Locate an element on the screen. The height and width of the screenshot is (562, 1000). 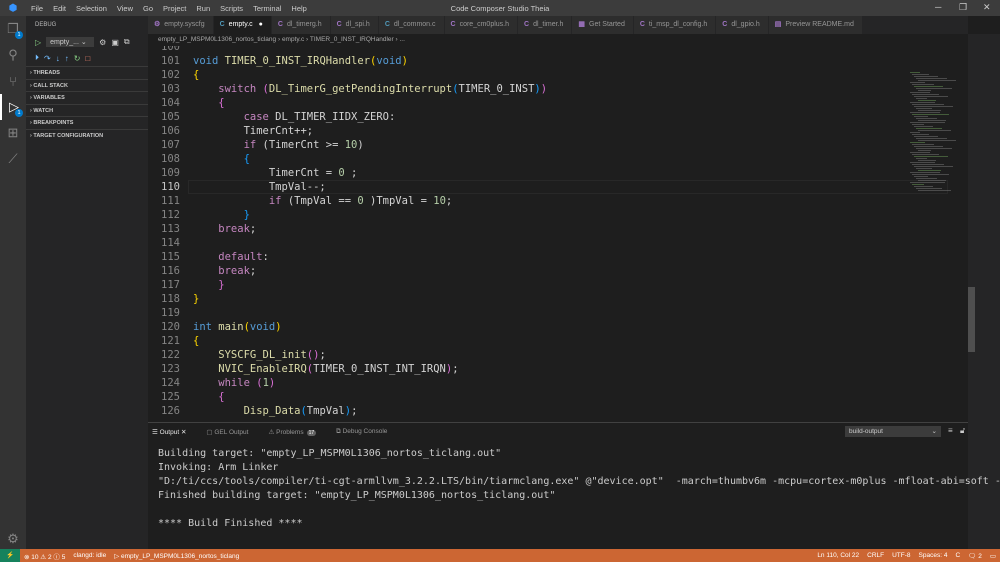
output-channel-select: build-output ⌄ is located at coordinates (893, 431).